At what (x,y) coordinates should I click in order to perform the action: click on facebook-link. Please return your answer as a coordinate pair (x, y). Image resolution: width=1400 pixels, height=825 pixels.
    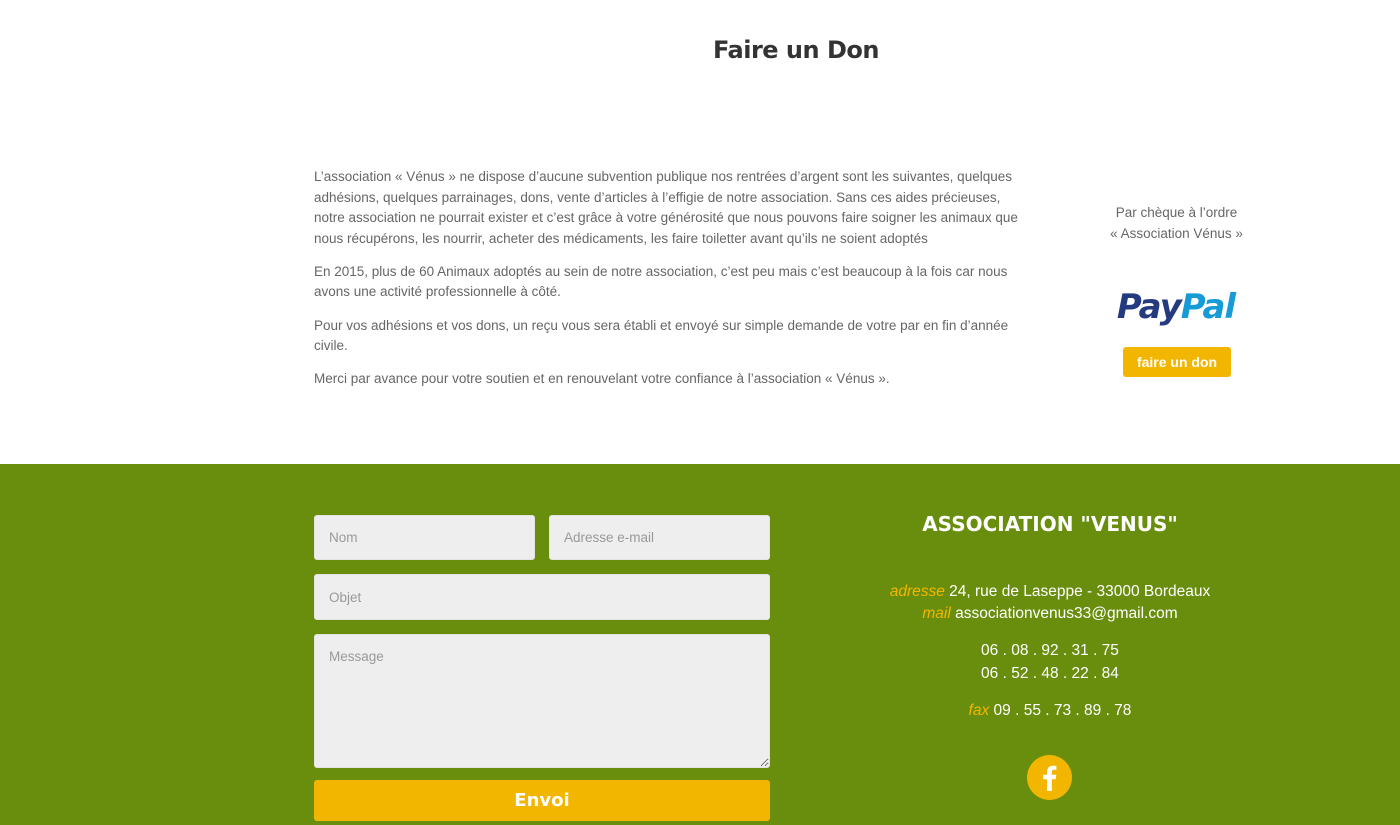
    Looking at the image, I should click on (1049, 777).